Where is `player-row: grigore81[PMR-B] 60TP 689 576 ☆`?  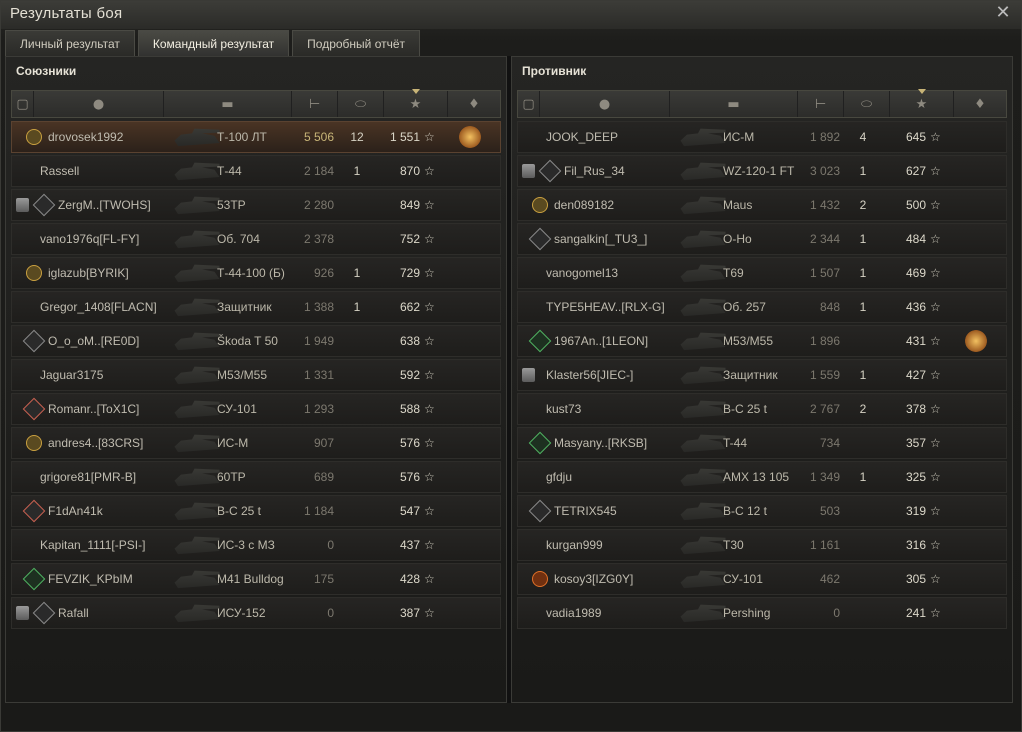
player-row: grigore81[PMR-B] 60TP 689 576 ☆ is located at coordinates (256, 477).